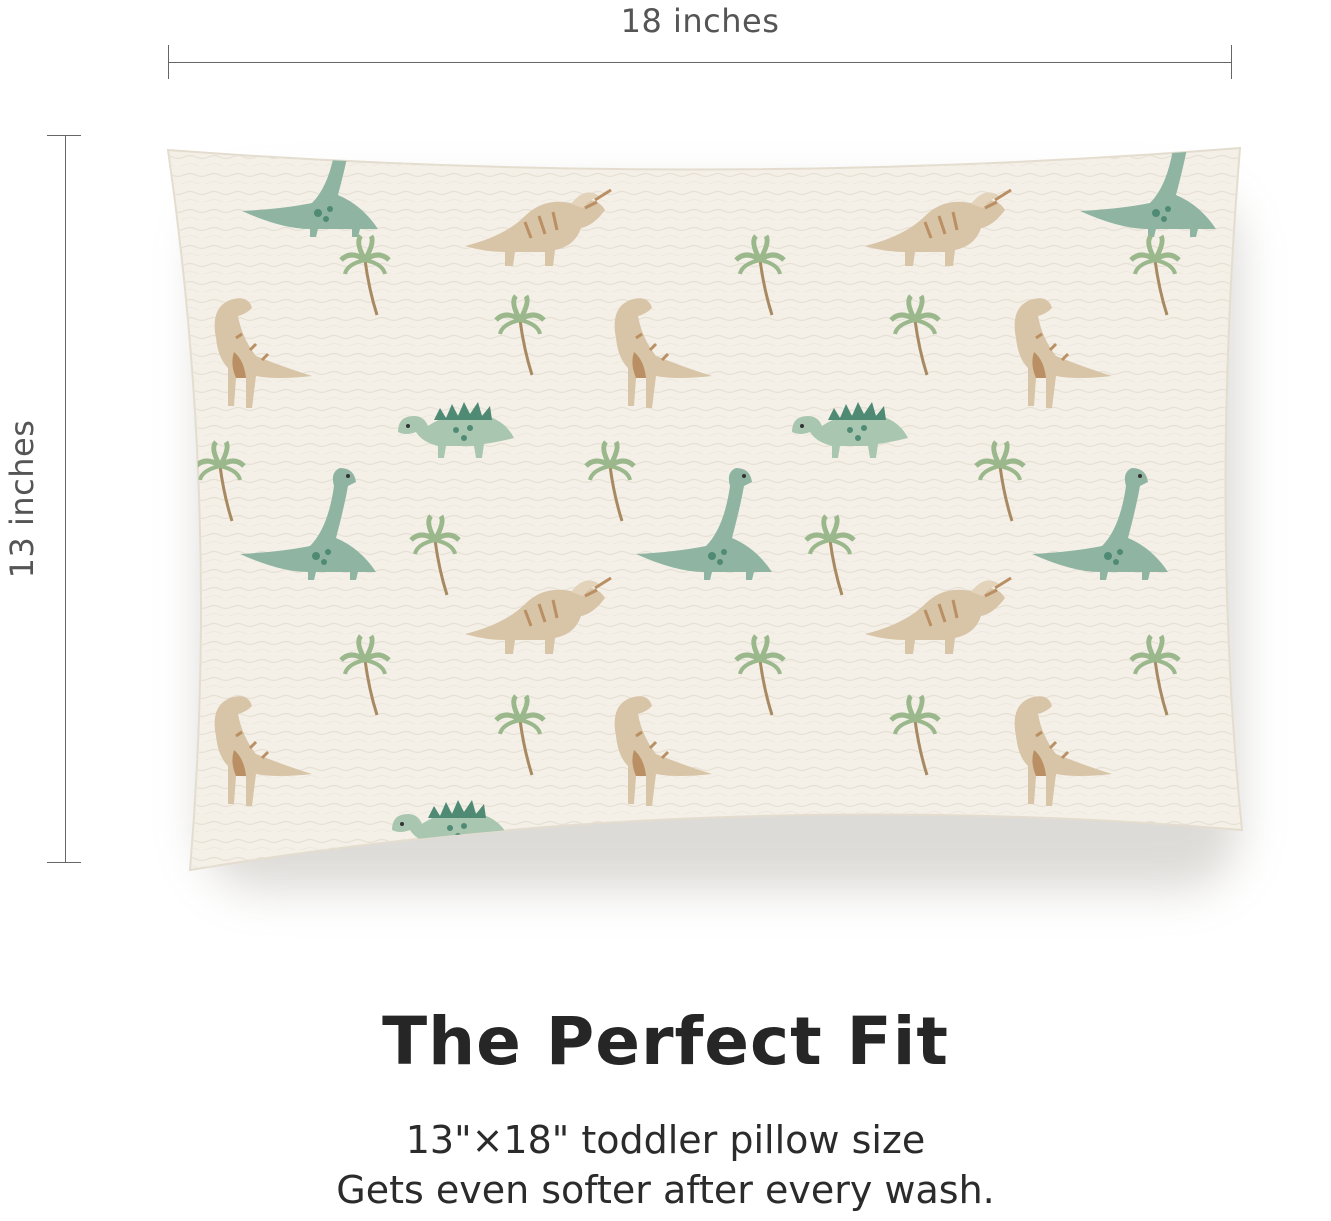 The width and height of the screenshot is (1331, 1221). Describe the element at coordinates (65, 499) in the screenshot. I see `height-dimension-line` at that location.